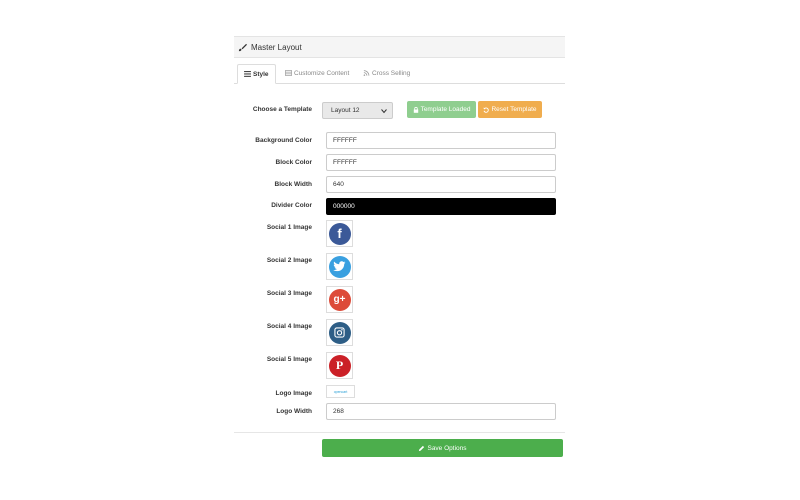 The height and width of the screenshot is (500, 800). I want to click on form-divider, so click(399, 432).